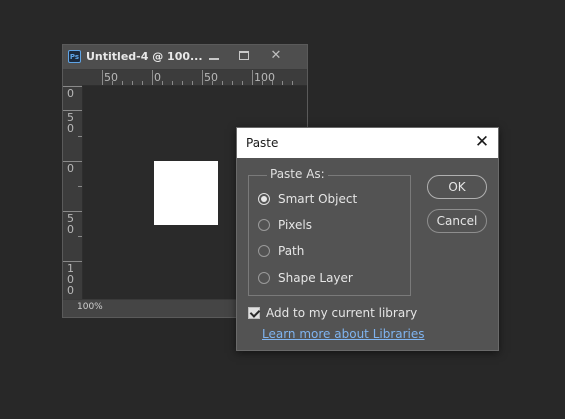  What do you see at coordinates (73, 78) in the screenshot?
I see `ruler-corner` at bounding box center [73, 78].